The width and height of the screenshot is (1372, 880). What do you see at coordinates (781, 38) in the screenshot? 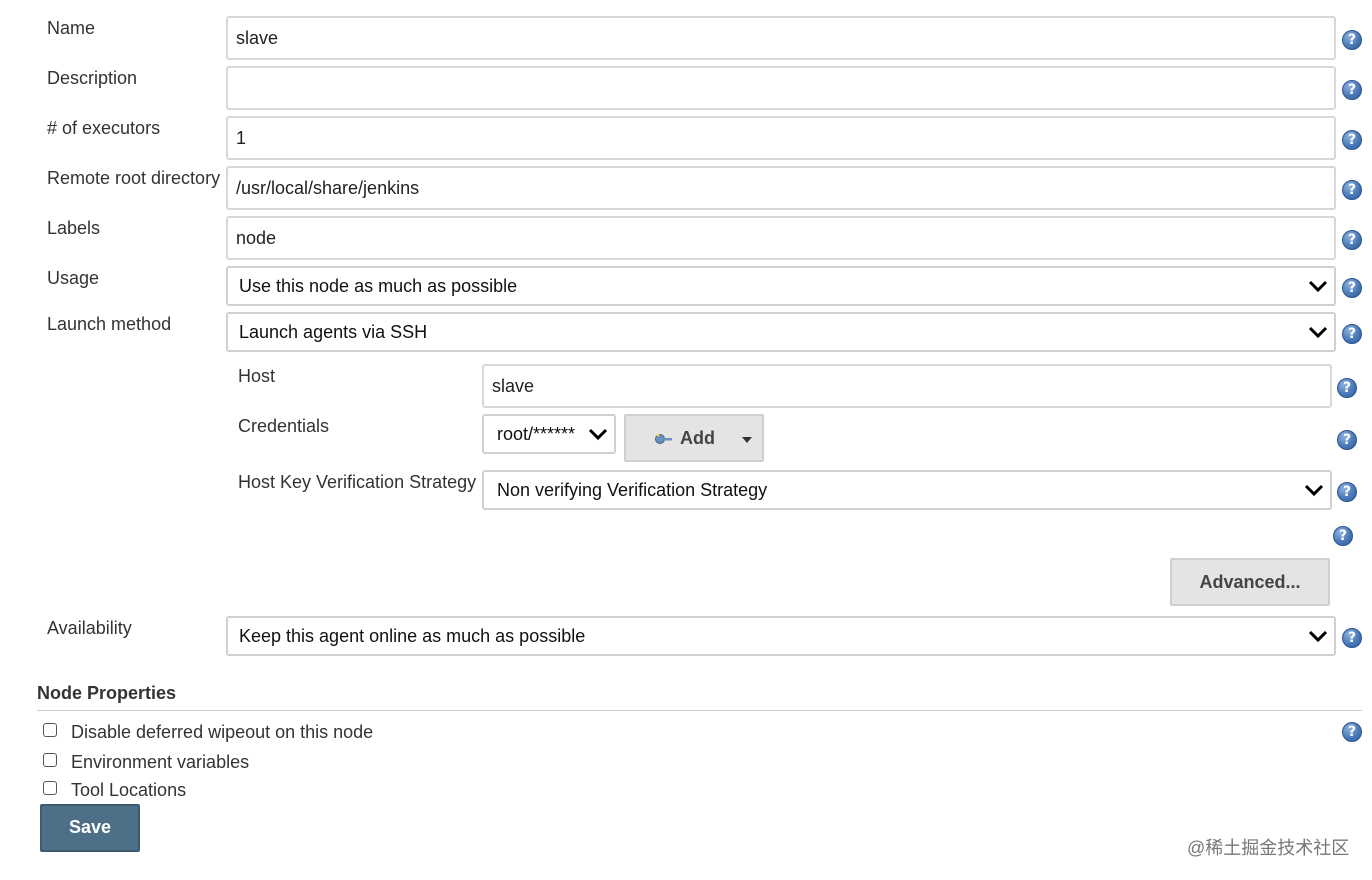
I see `name-input` at bounding box center [781, 38].